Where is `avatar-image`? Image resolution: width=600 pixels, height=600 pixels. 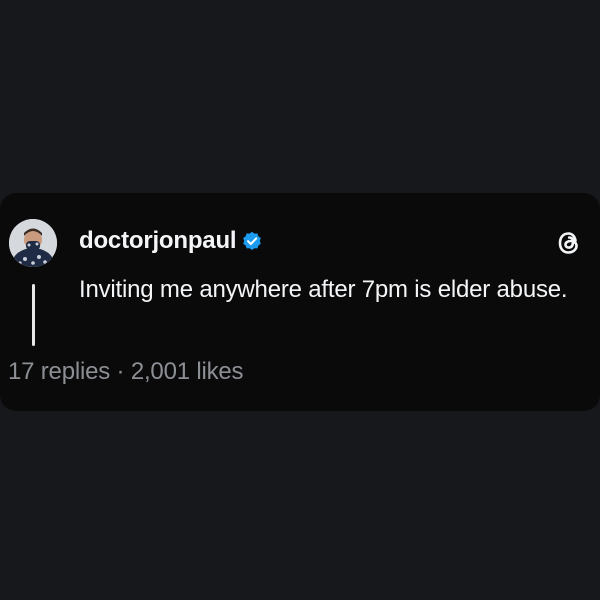 avatar-image is located at coordinates (33, 243).